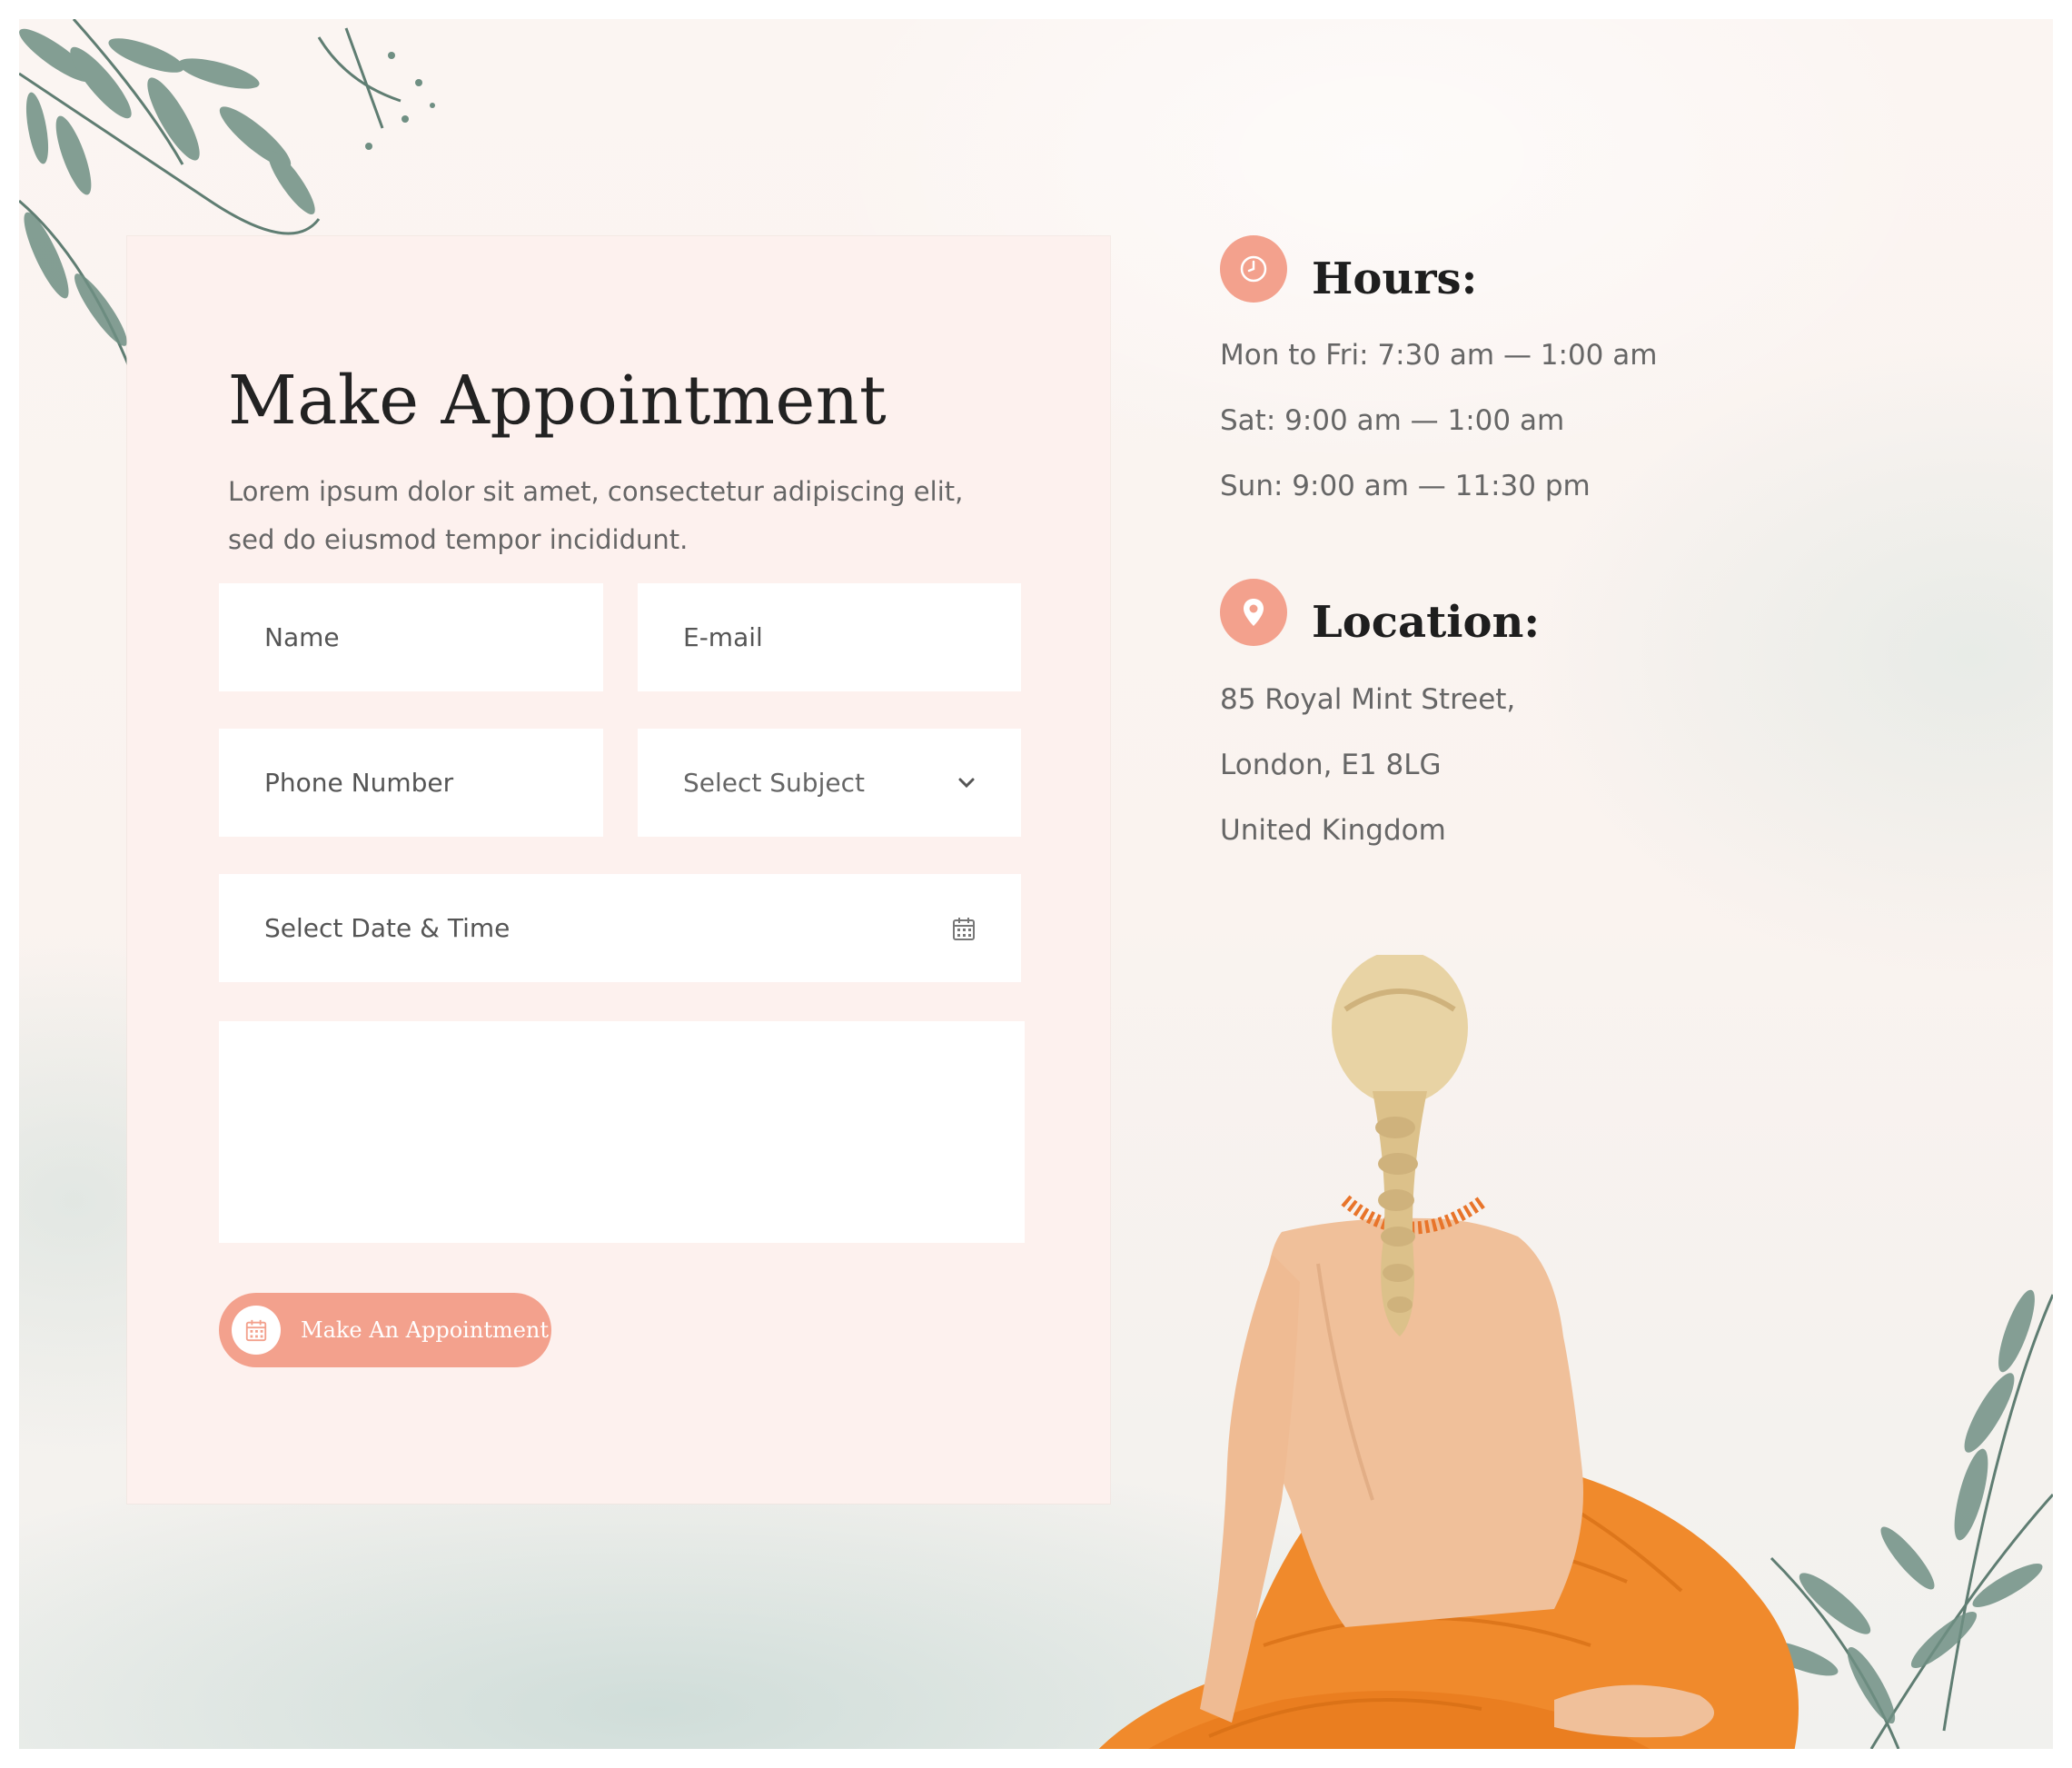  What do you see at coordinates (622, 1132) in the screenshot?
I see `message-textarea` at bounding box center [622, 1132].